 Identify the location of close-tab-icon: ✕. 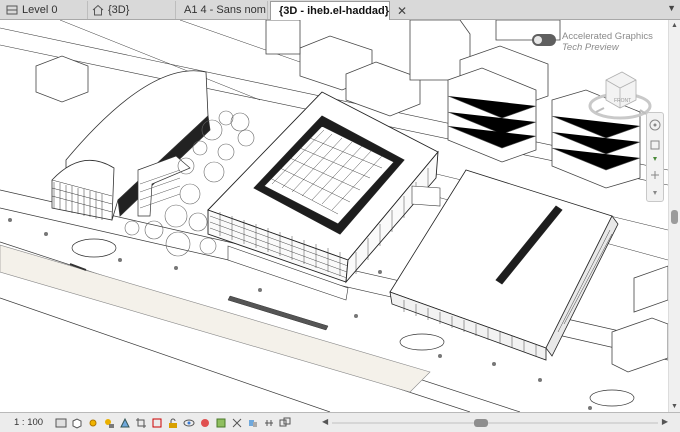
(402, 11).